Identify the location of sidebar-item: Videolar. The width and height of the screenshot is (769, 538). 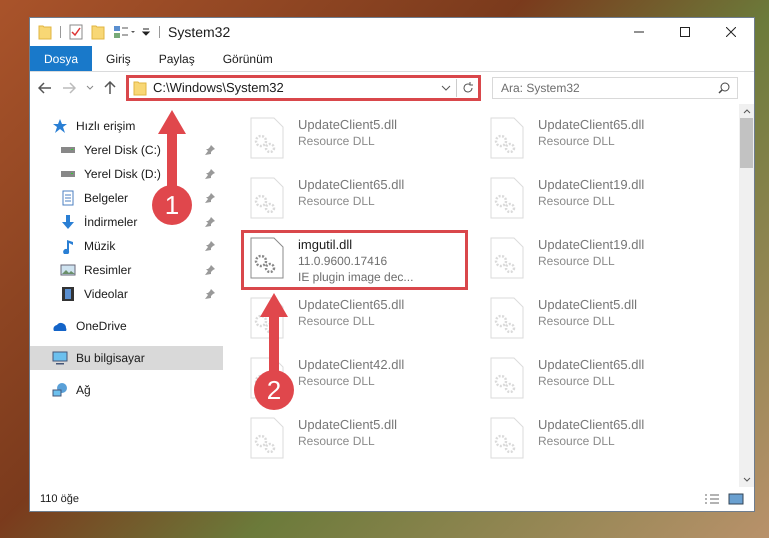
(94, 294).